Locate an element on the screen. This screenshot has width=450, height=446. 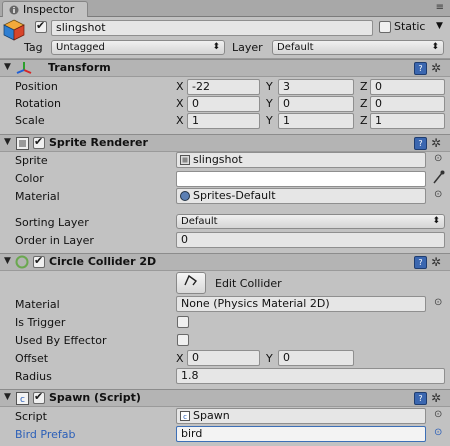
sprite-label: Sprite is located at coordinates (31, 160).